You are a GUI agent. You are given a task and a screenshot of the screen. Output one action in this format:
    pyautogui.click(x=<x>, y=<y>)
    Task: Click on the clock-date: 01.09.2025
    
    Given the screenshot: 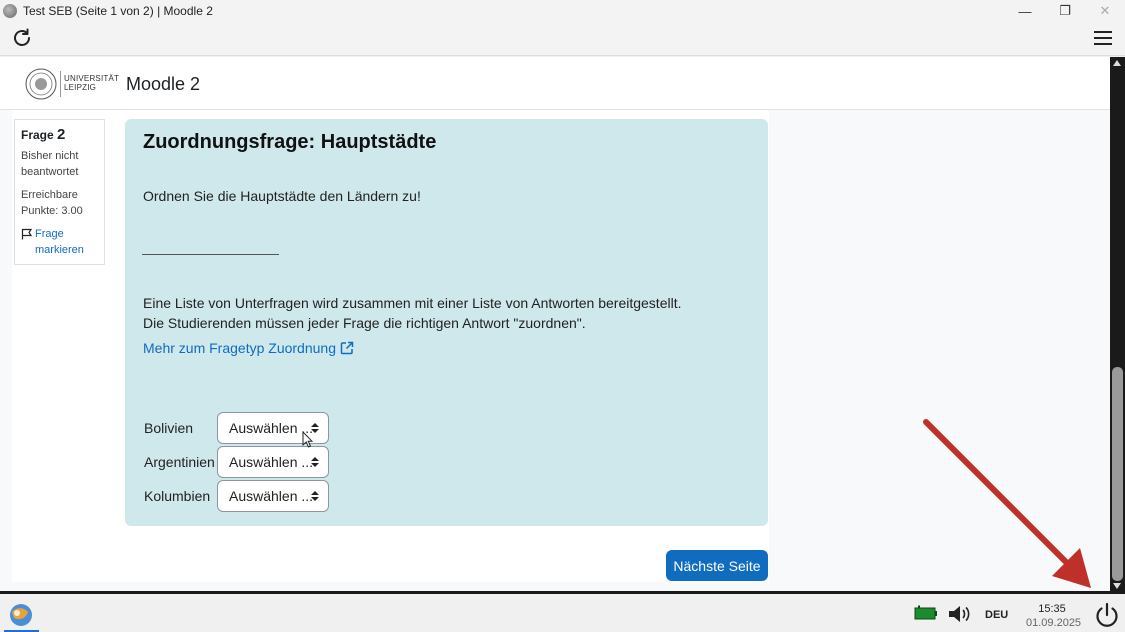 What is the action you would take?
    pyautogui.click(x=1054, y=623)
    